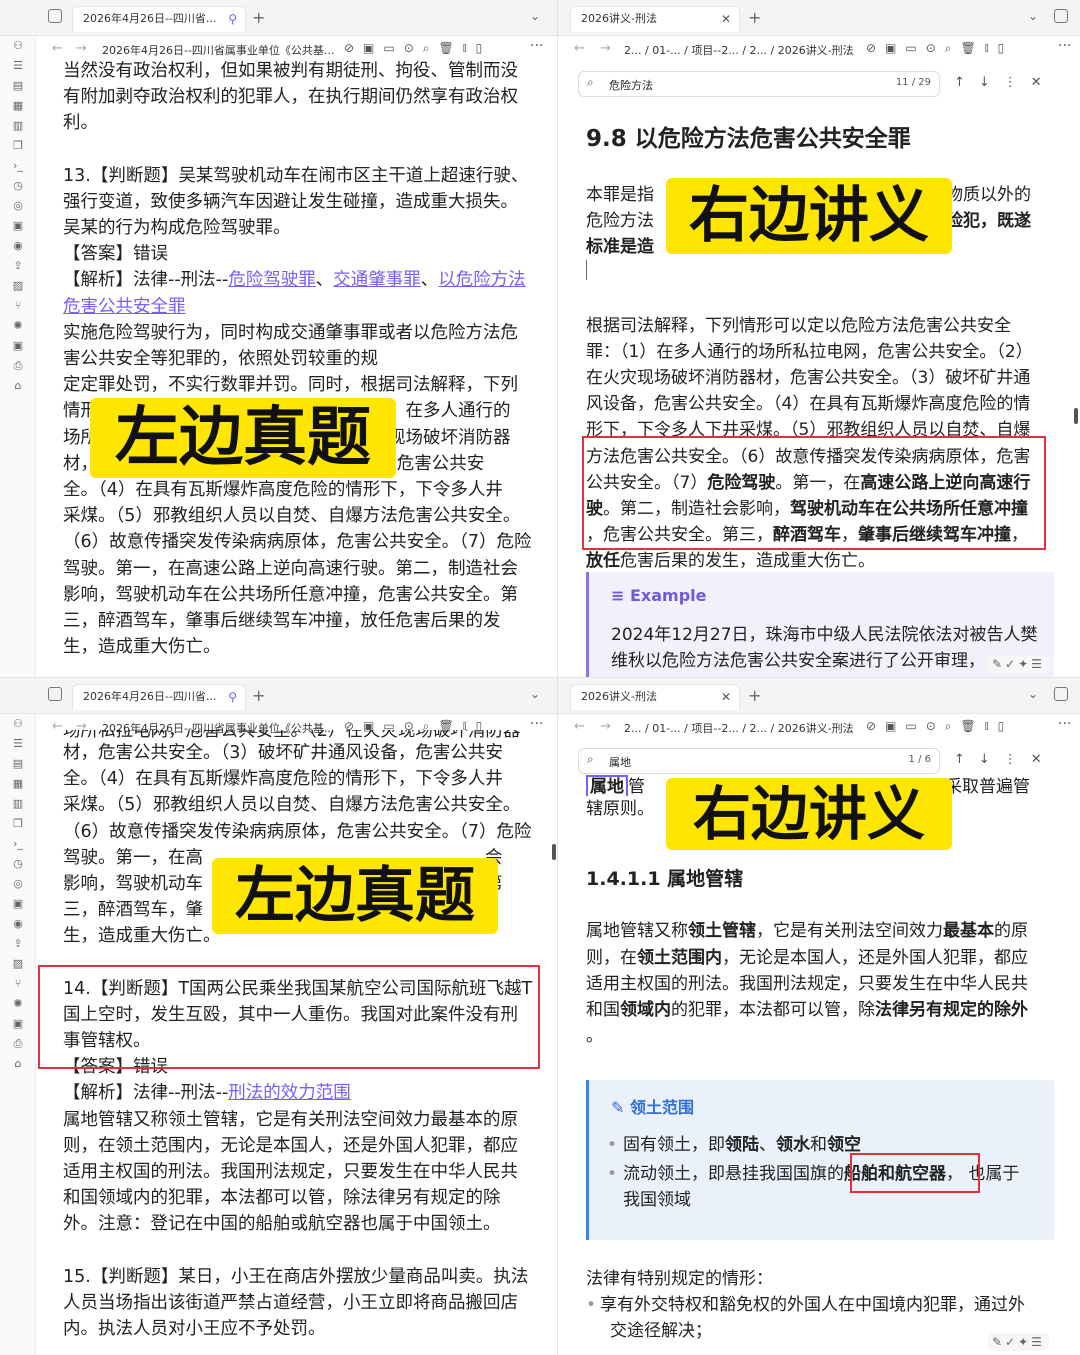 The width and height of the screenshot is (1080, 1355). I want to click on question-13: 吴某的行为构成危险驾驶罪。, so click(177, 228).